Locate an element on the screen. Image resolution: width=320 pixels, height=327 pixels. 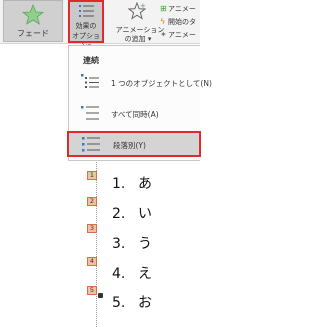
animation-order-badge: 1 is located at coordinates (92, 175).